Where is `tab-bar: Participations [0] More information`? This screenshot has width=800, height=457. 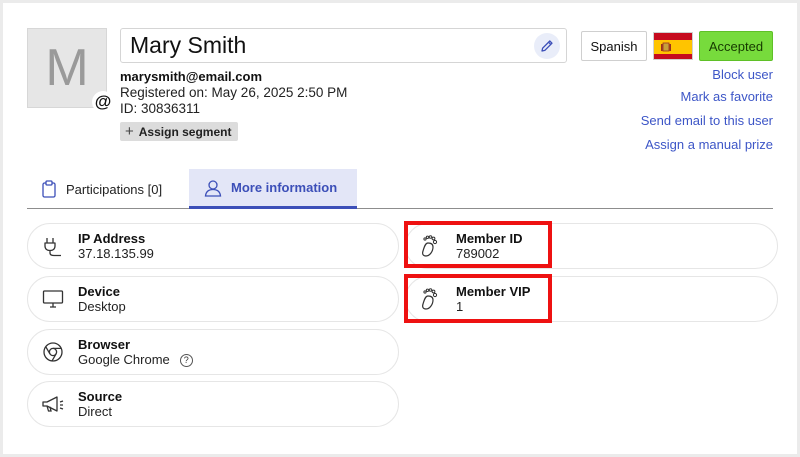
tab-bar: Participations [0] More information is located at coordinates (400, 189).